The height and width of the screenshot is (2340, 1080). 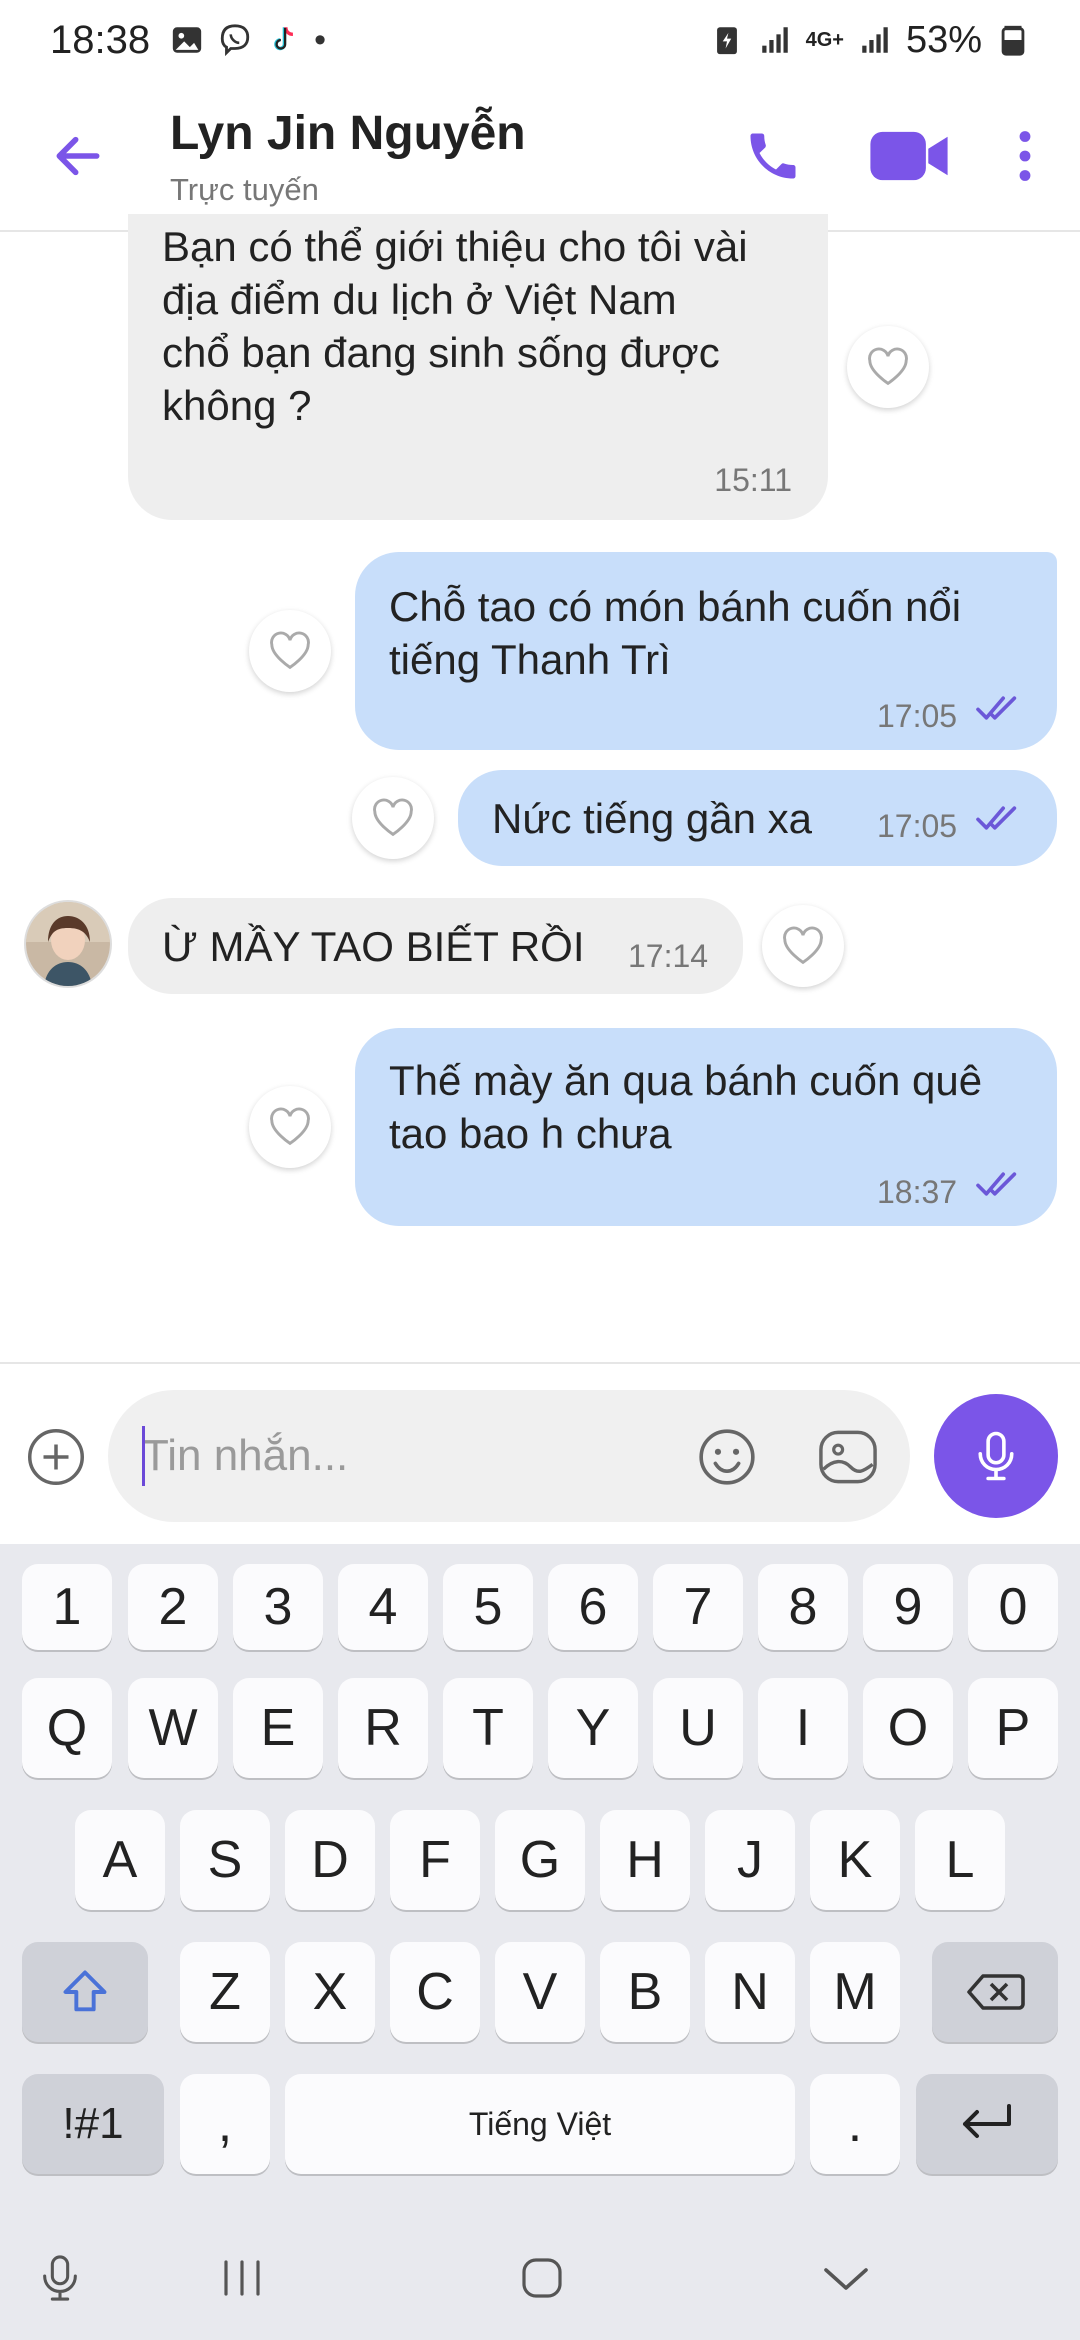 I want to click on key-b: B, so click(x=645, y=1992).